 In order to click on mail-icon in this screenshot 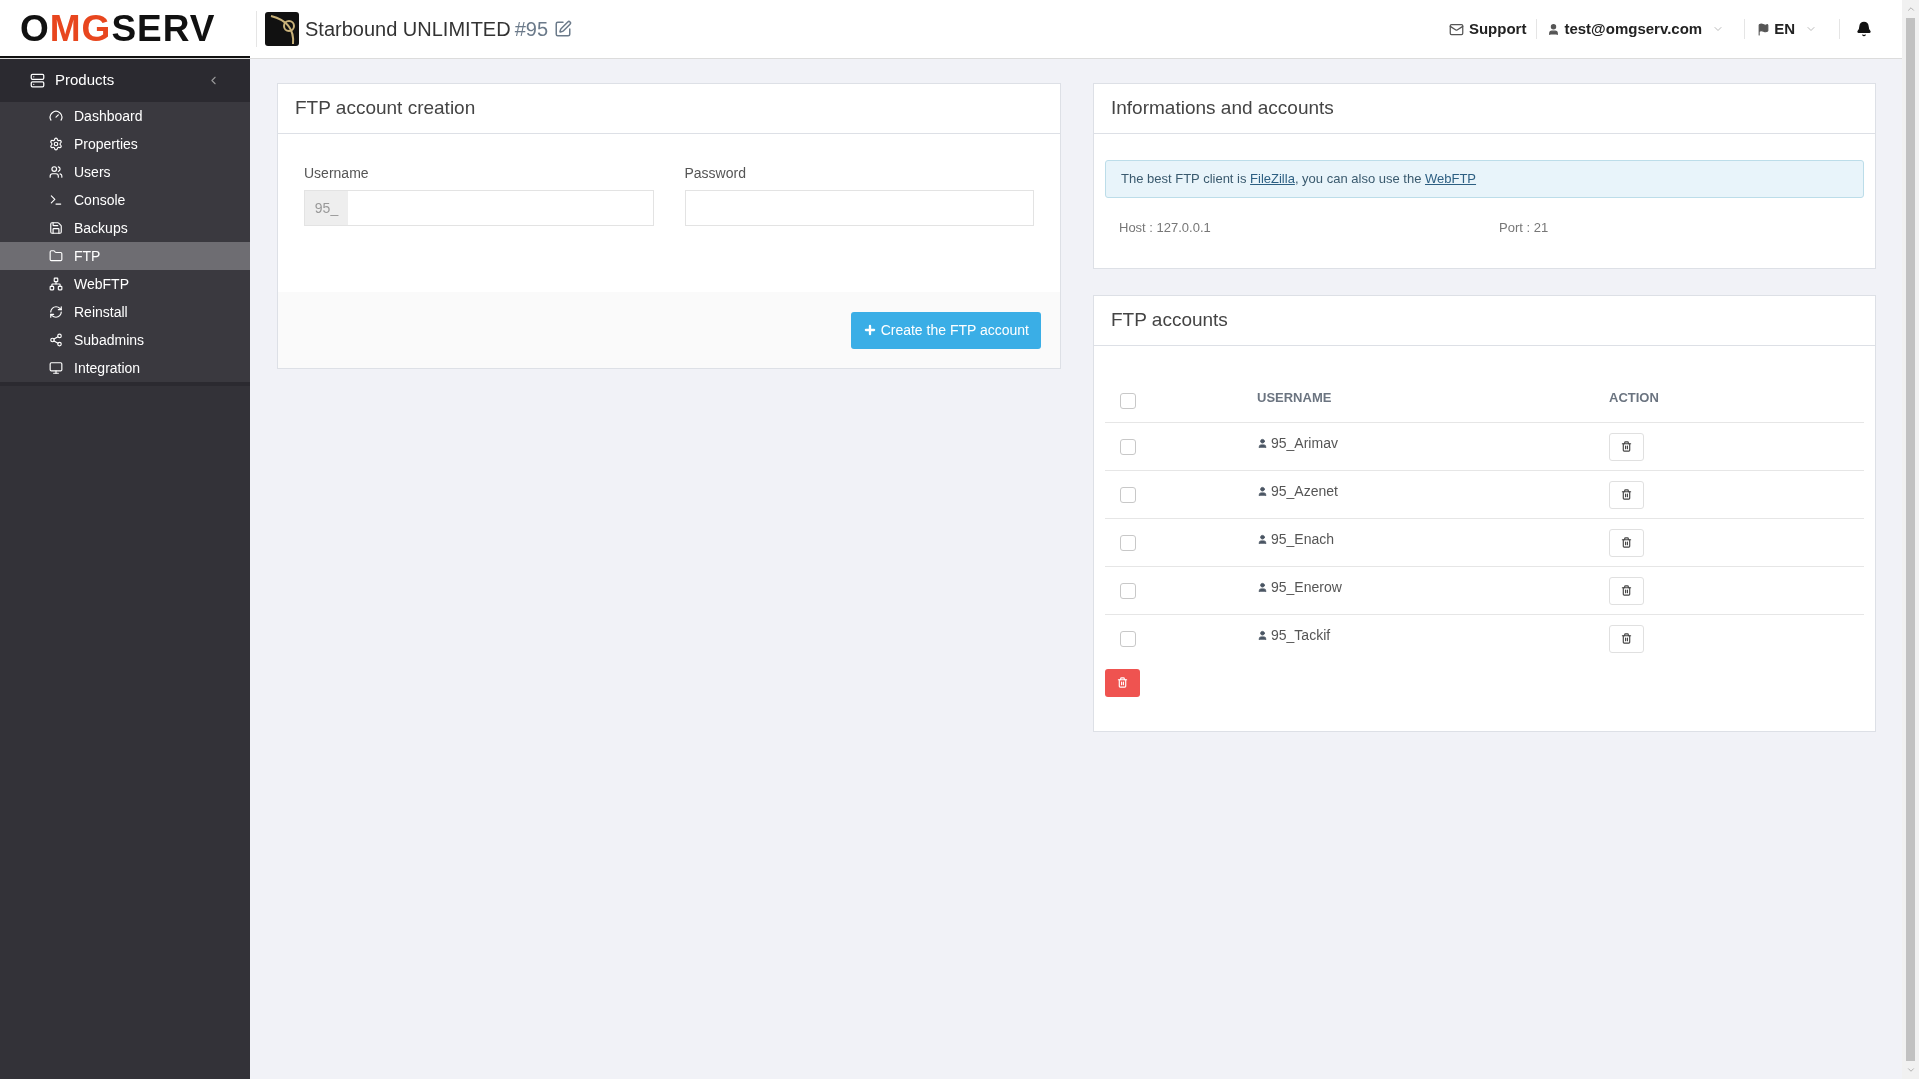, I will do `click(1456, 29)`.